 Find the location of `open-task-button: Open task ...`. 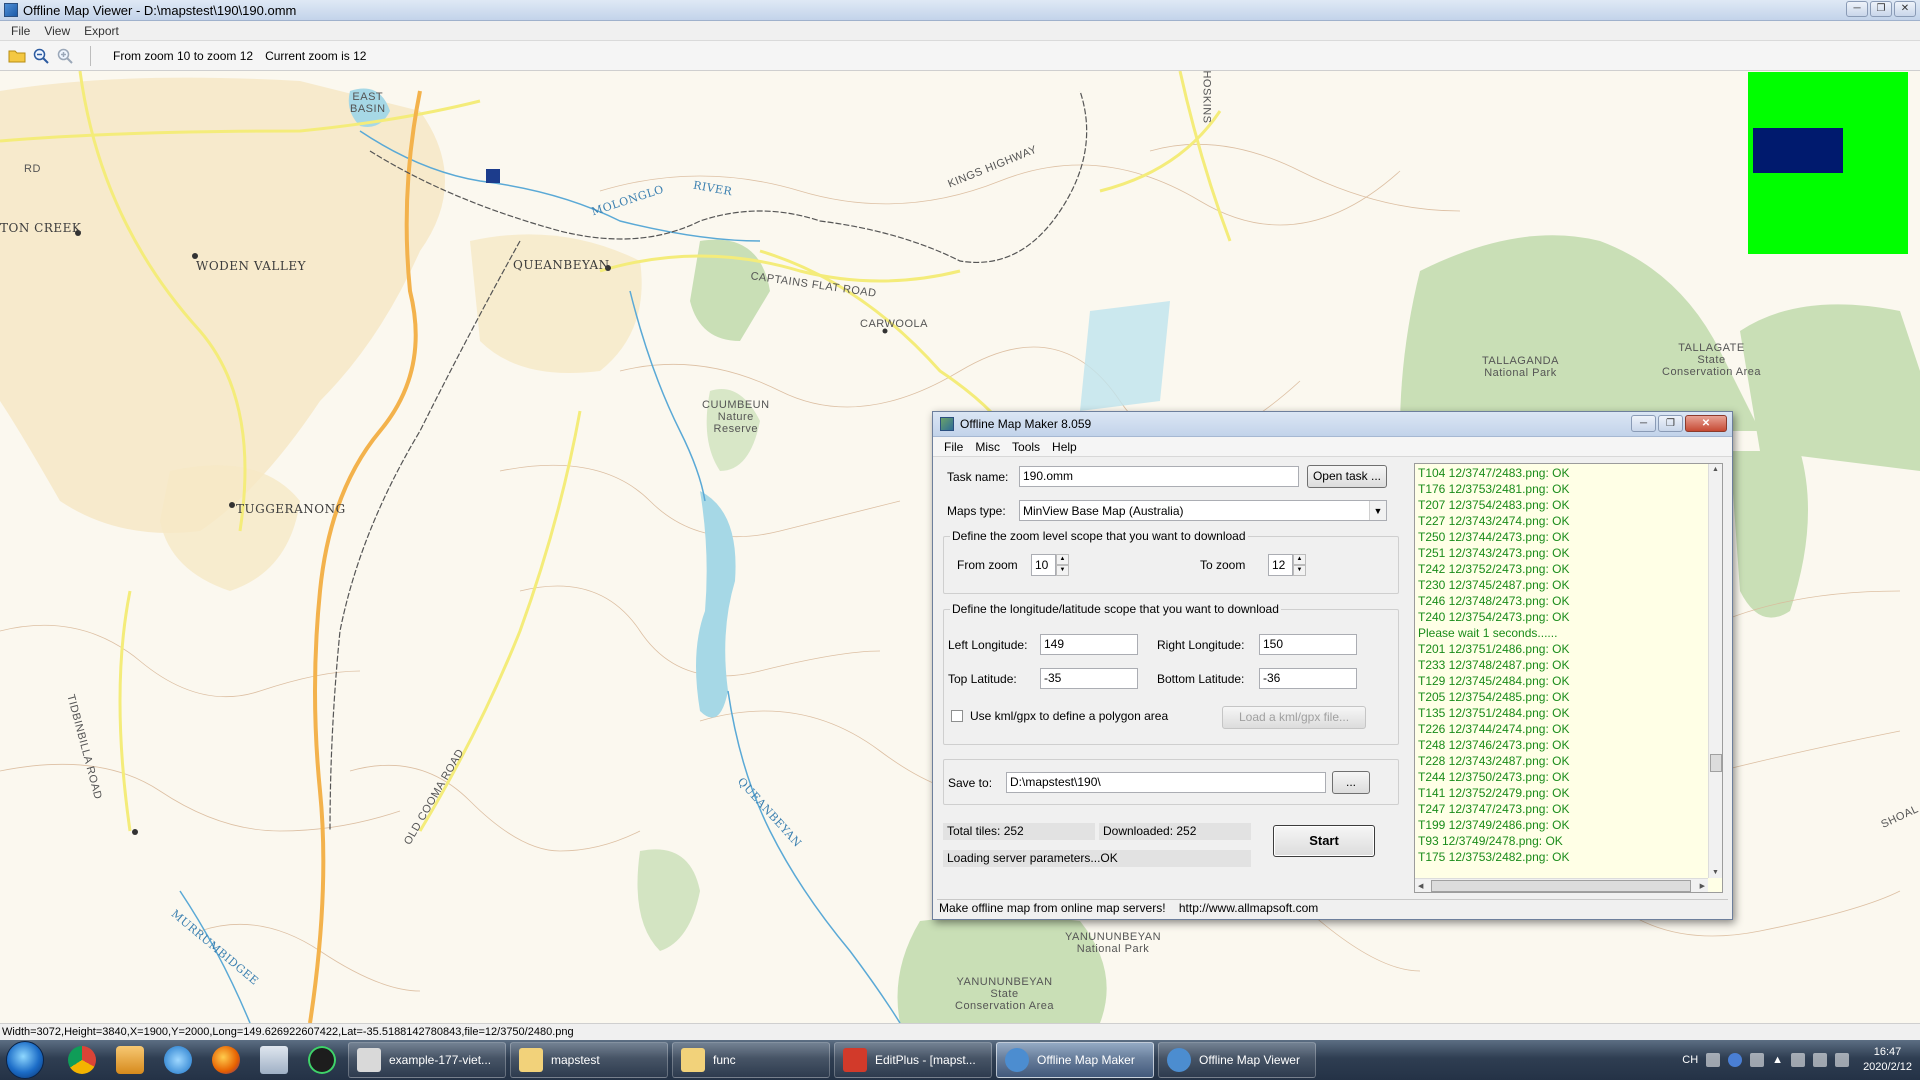

open-task-button: Open task ... is located at coordinates (1347, 476).